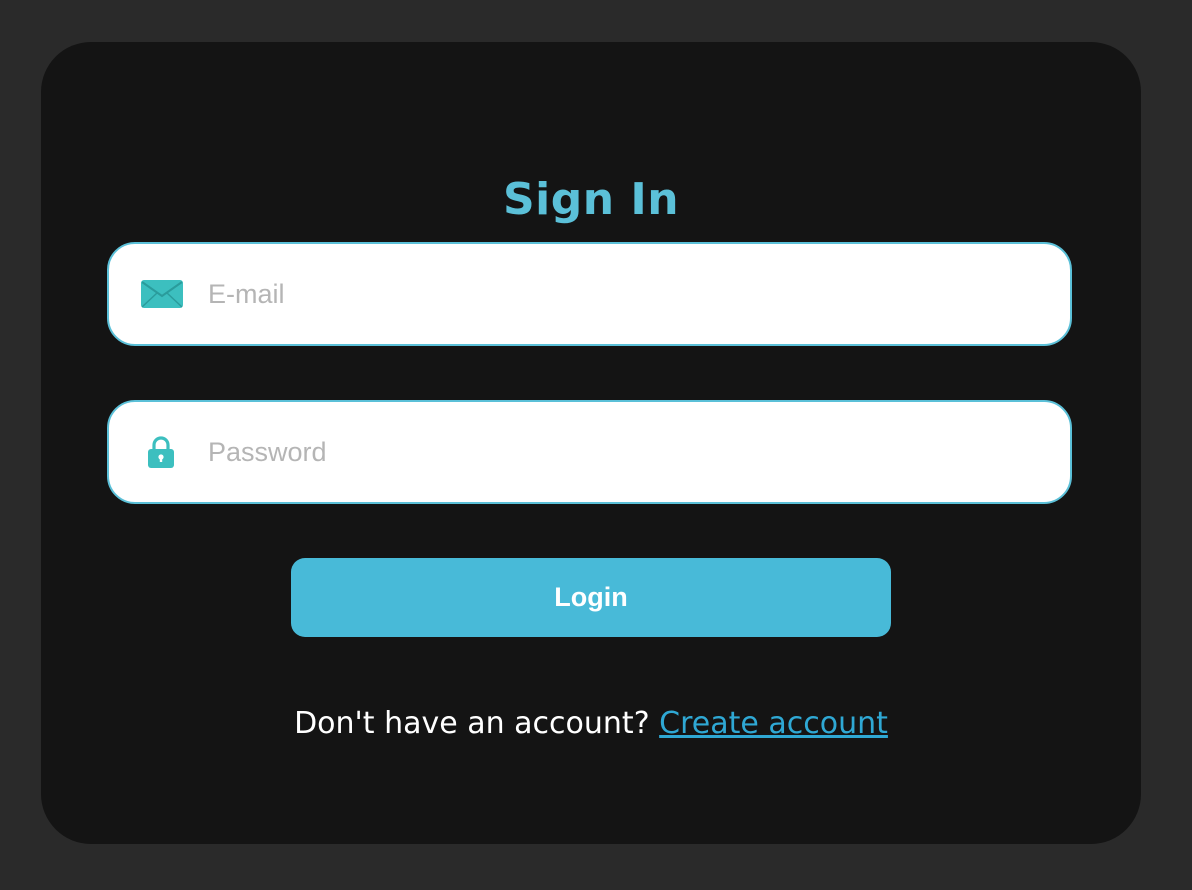 The width and height of the screenshot is (1192, 890). Describe the element at coordinates (161, 452) in the screenshot. I see `lock-icon` at that location.